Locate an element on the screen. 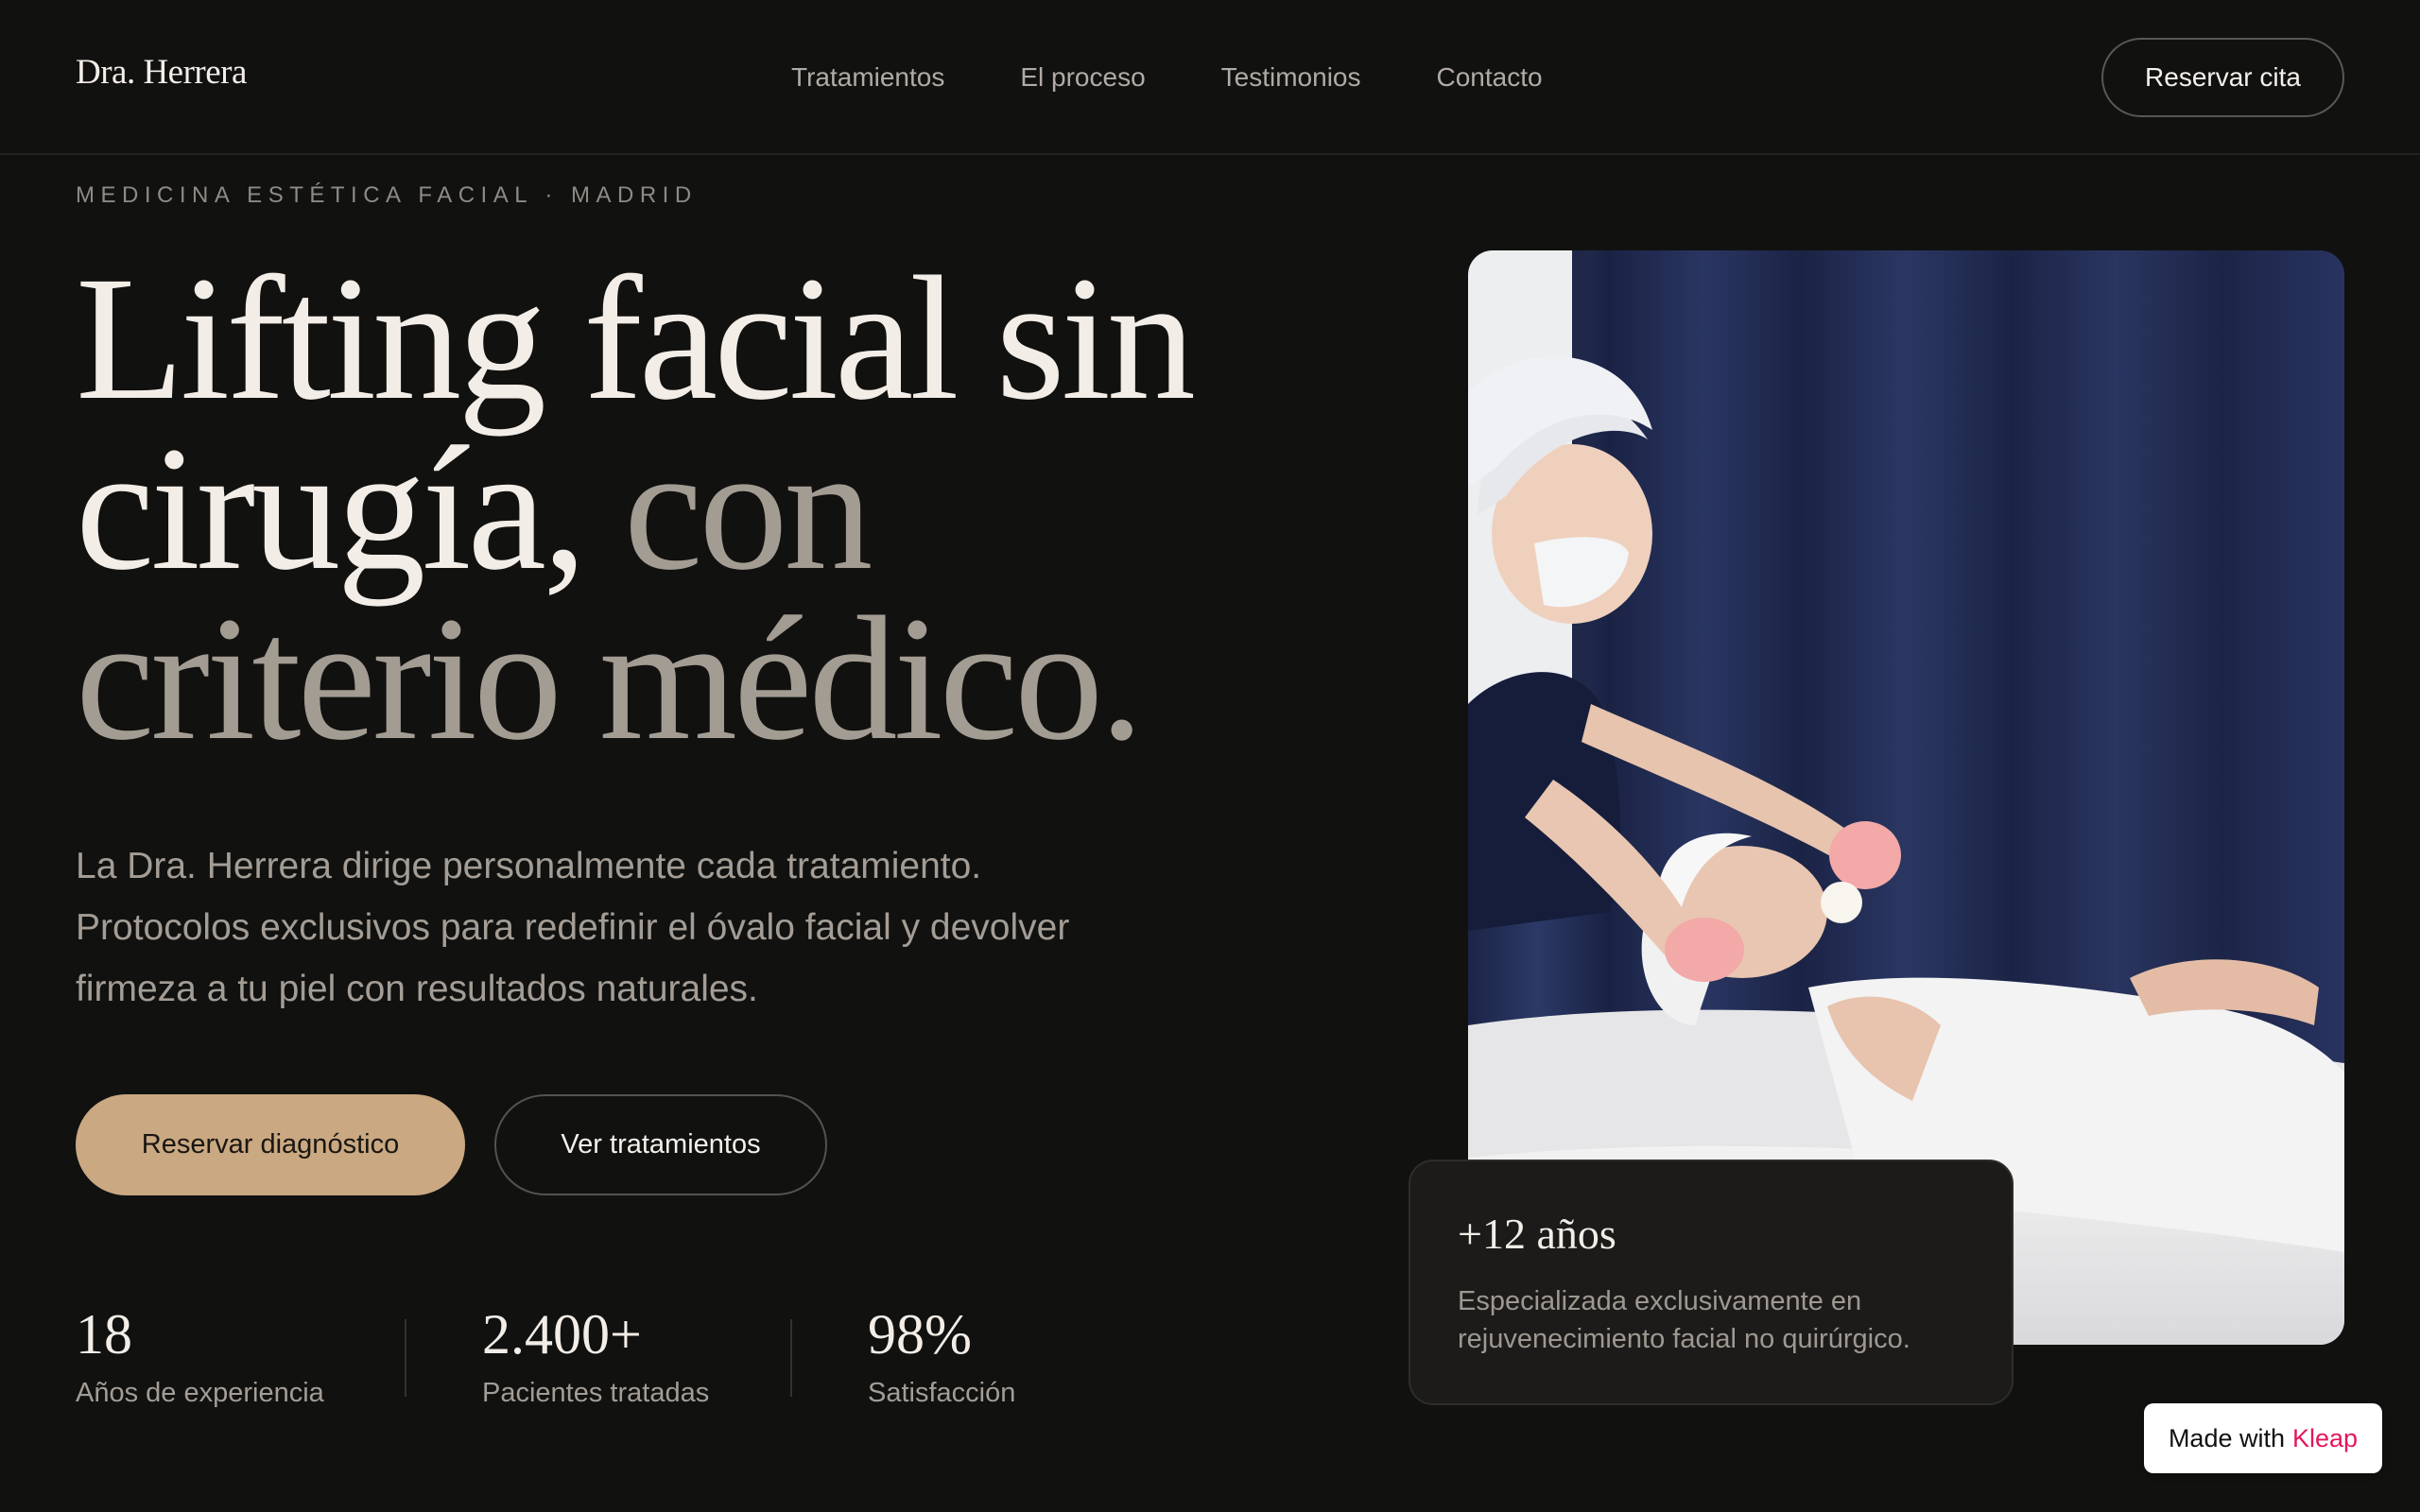 This screenshot has height=1512, width=2420. headline-line-2-light: cirugía, is located at coordinates (331, 508).